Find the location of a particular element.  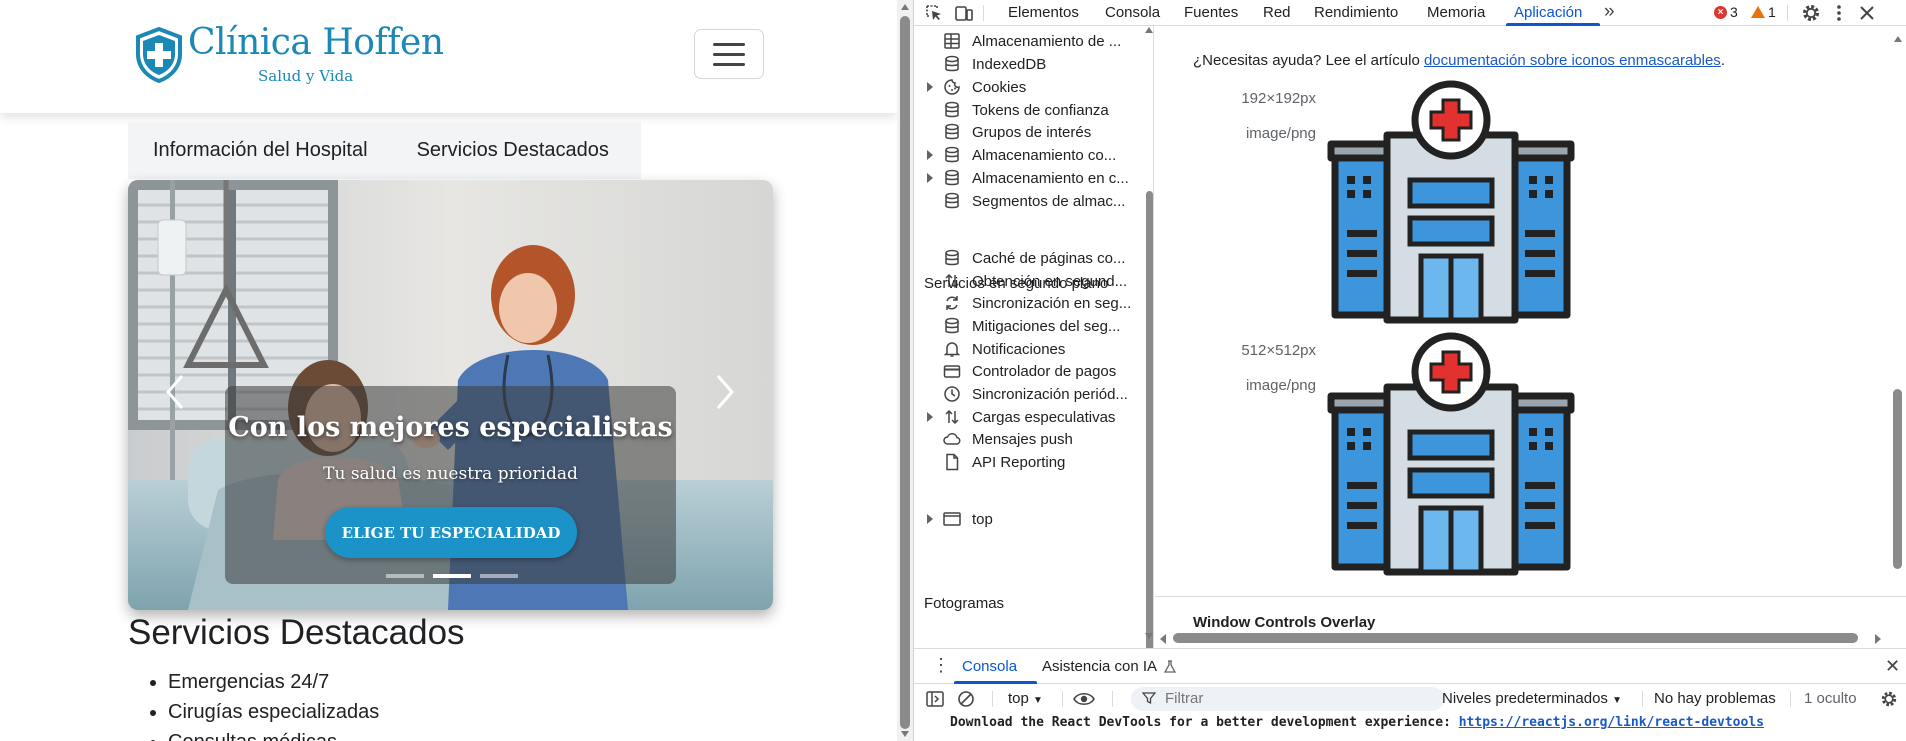

navbar-toggle-button is located at coordinates (729, 54).